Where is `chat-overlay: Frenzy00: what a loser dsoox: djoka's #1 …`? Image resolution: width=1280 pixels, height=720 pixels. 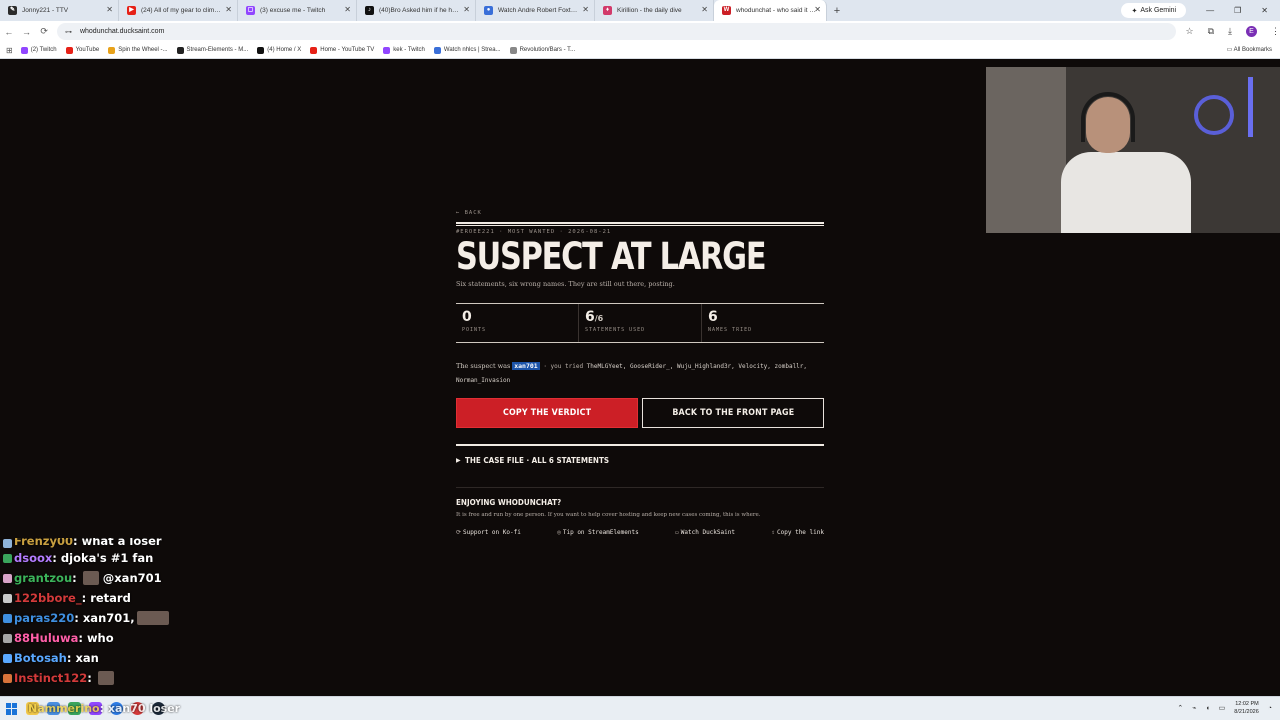 chat-overlay: Frenzy00: what a loser dsoox: djoka's #1 … is located at coordinates (150, 613).